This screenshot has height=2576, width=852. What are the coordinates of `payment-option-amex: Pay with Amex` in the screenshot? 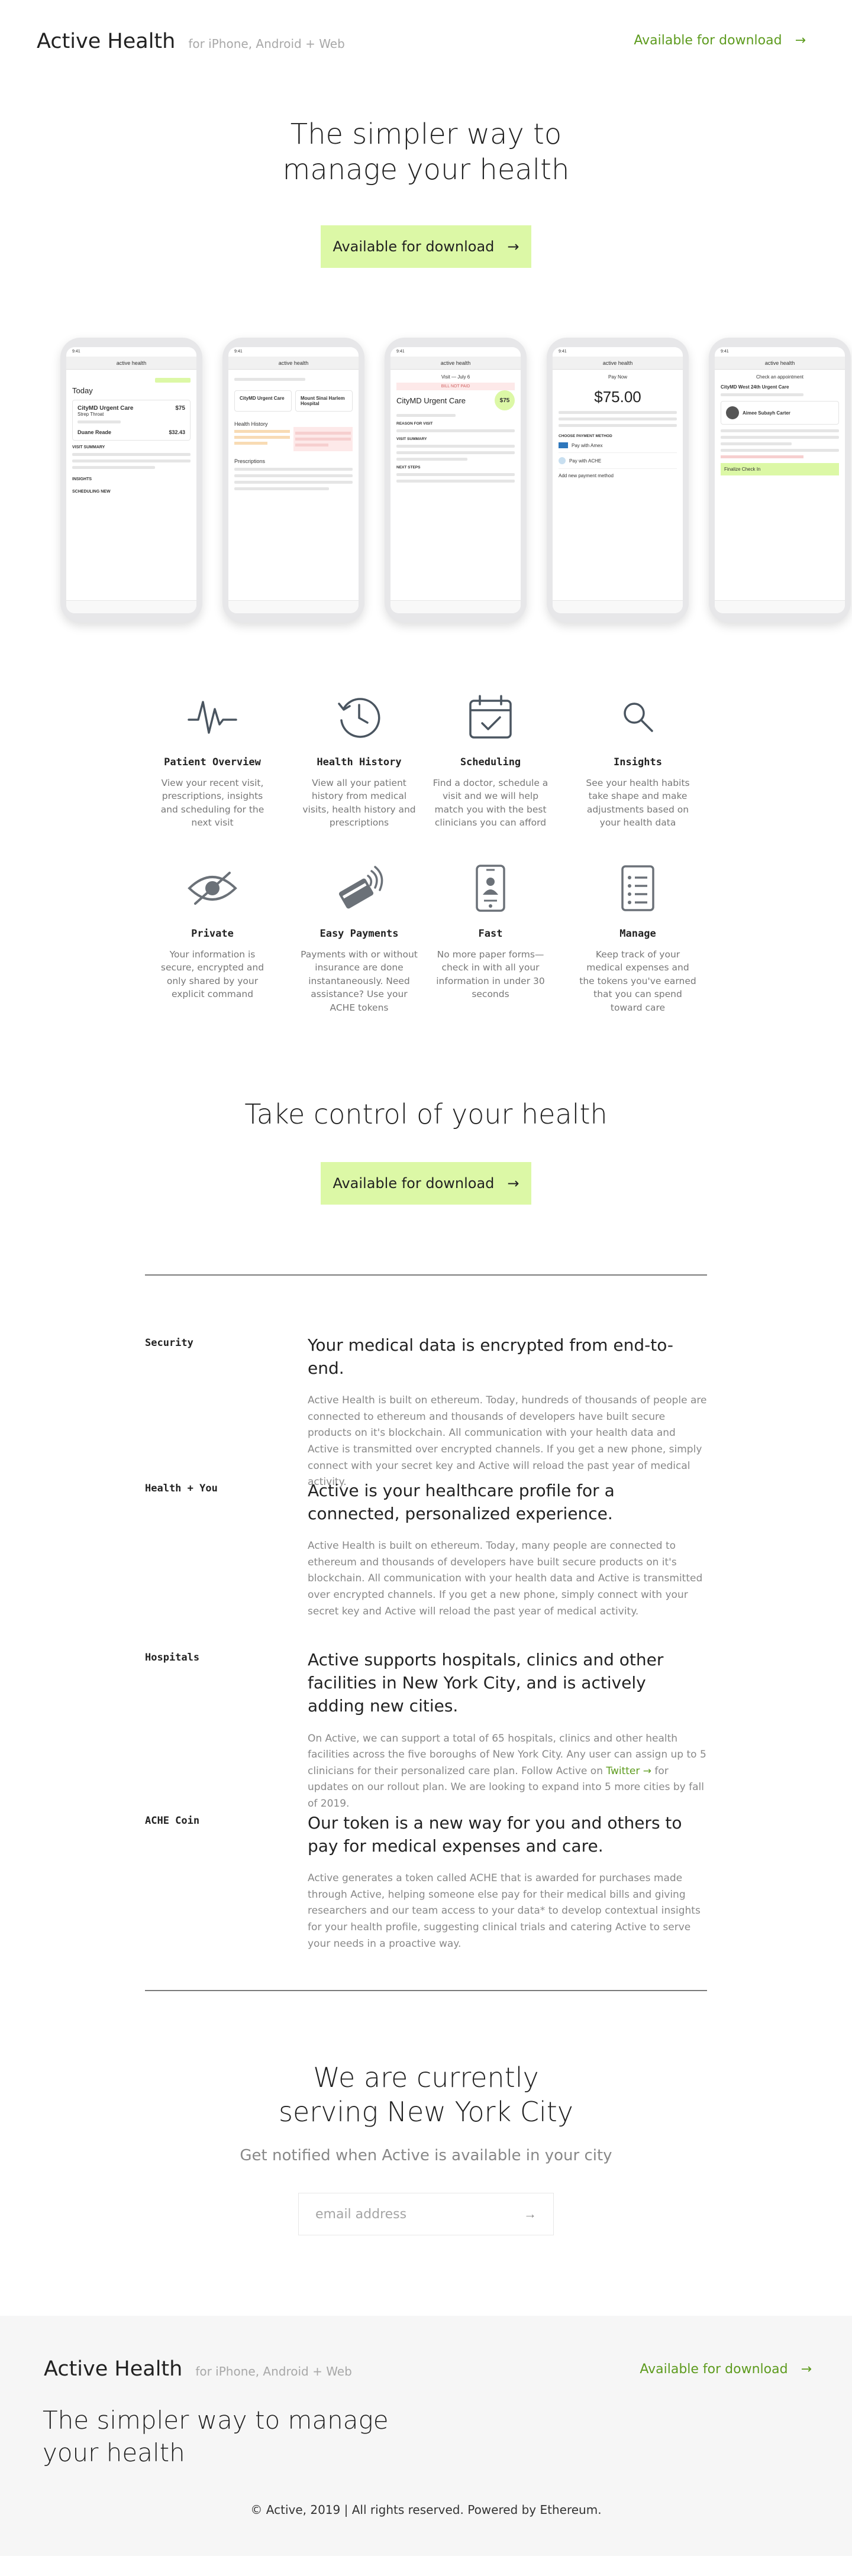 It's located at (618, 446).